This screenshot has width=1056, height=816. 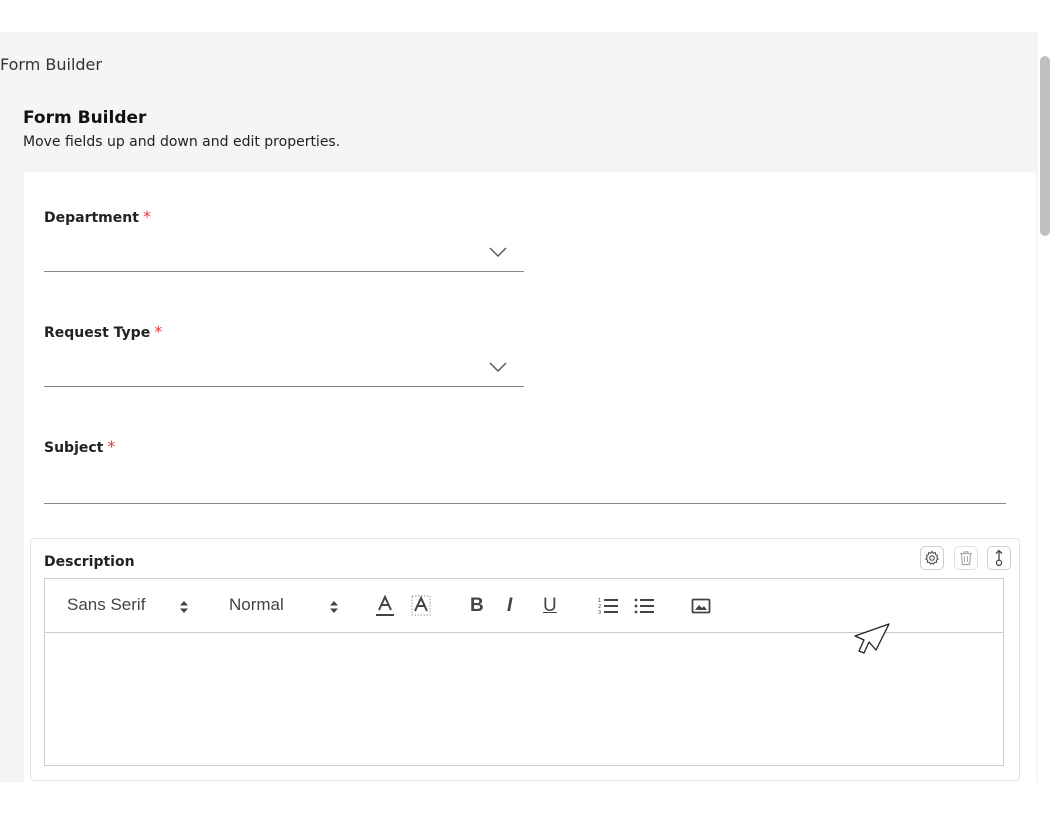 What do you see at coordinates (284, 369) in the screenshot?
I see `request-type-select` at bounding box center [284, 369].